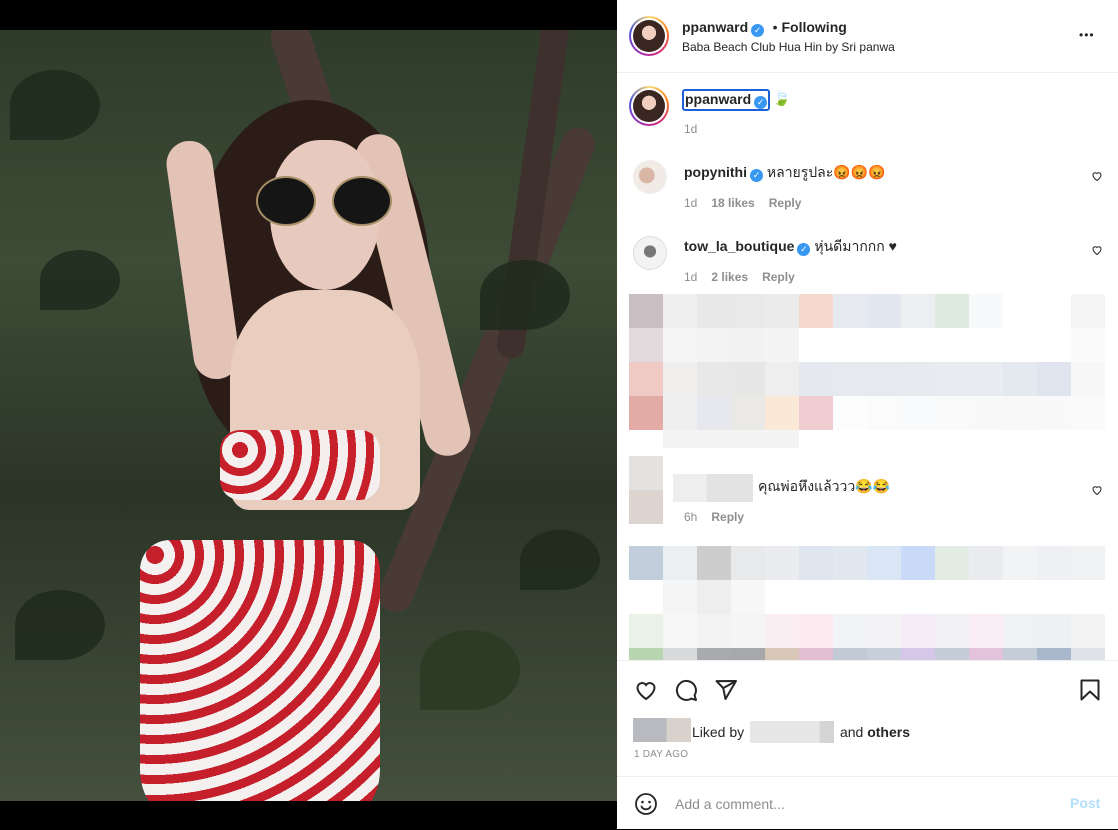  I want to click on comment-icon, so click(686, 690).